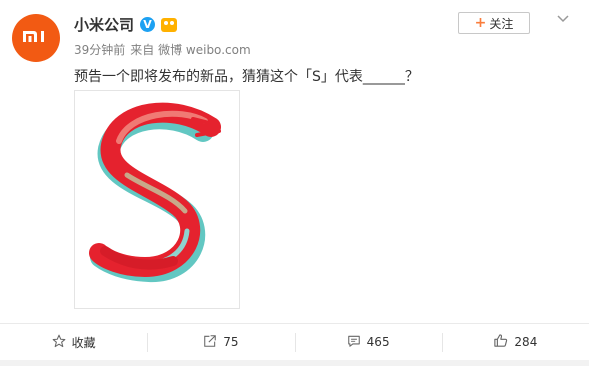 Image resolution: width=589 pixels, height=366 pixels. I want to click on comment-icon, so click(354, 342).